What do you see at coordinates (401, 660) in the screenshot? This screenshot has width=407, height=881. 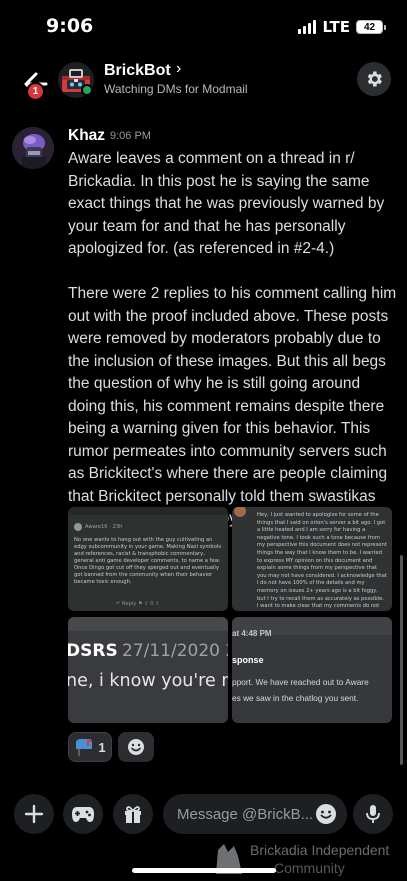 I see `scrollbar` at bounding box center [401, 660].